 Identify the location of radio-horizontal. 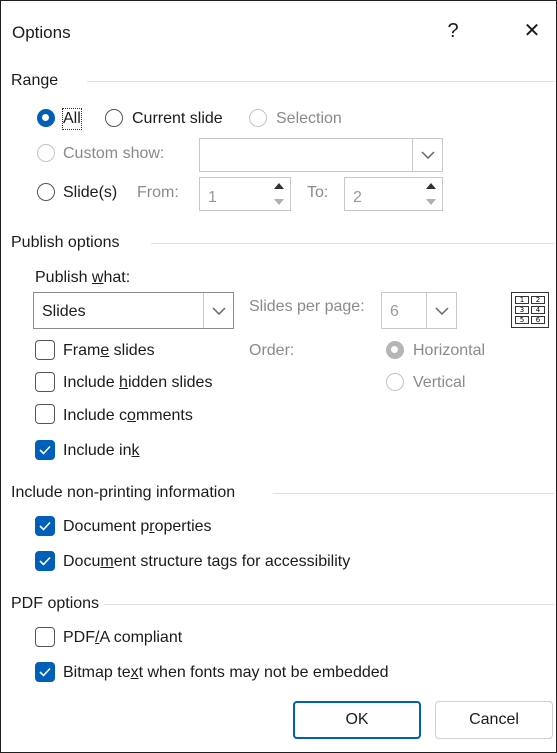
(395, 350).